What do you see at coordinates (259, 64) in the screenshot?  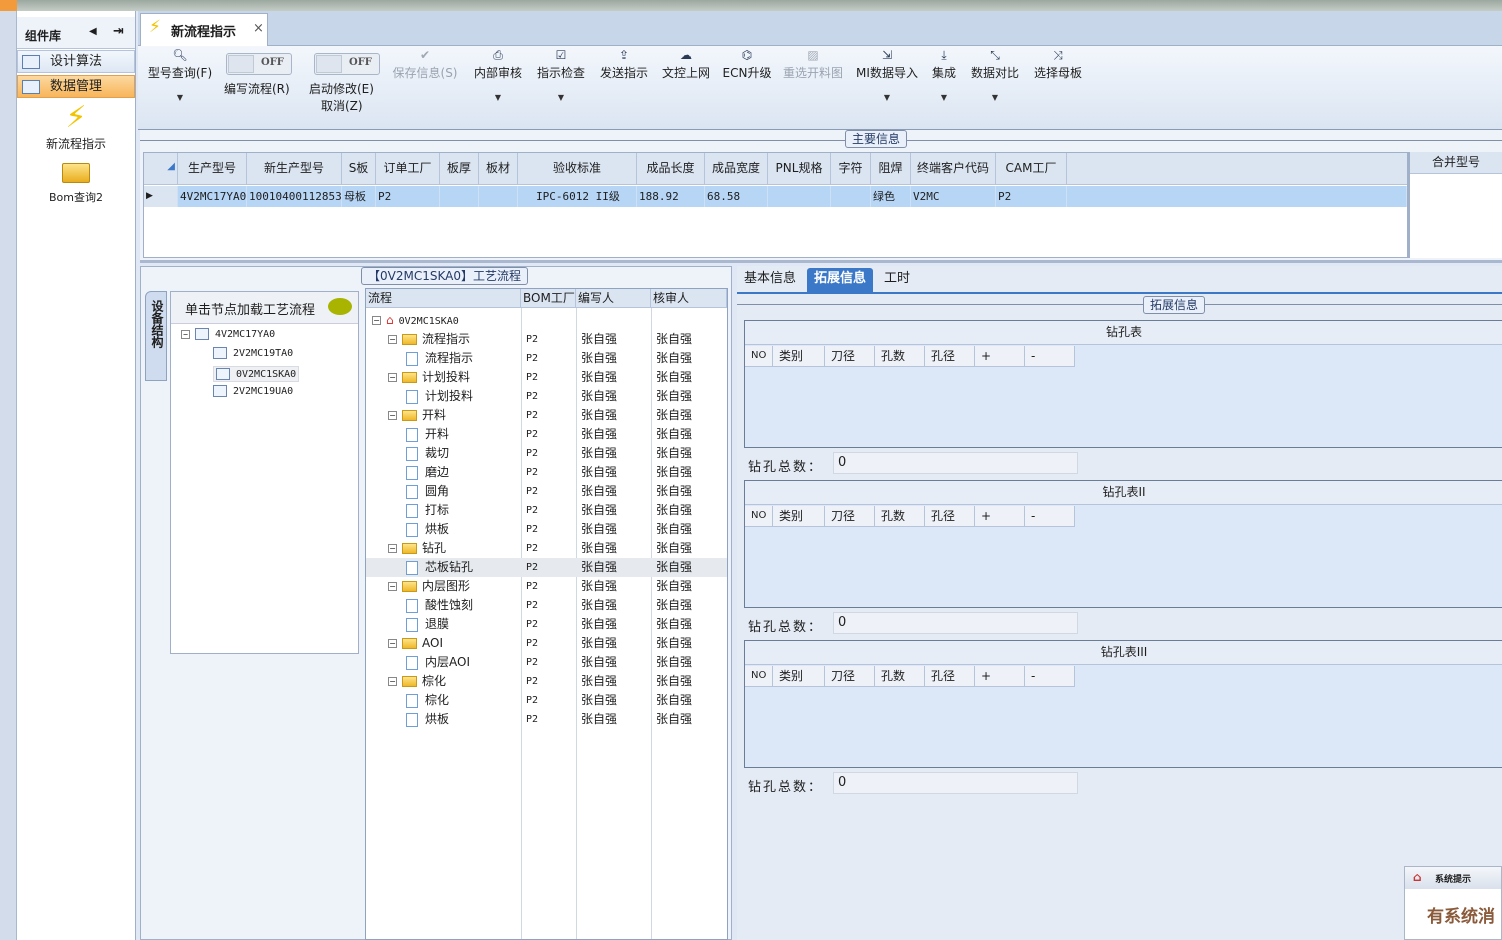 I see `write-flow-toggle: OFF` at bounding box center [259, 64].